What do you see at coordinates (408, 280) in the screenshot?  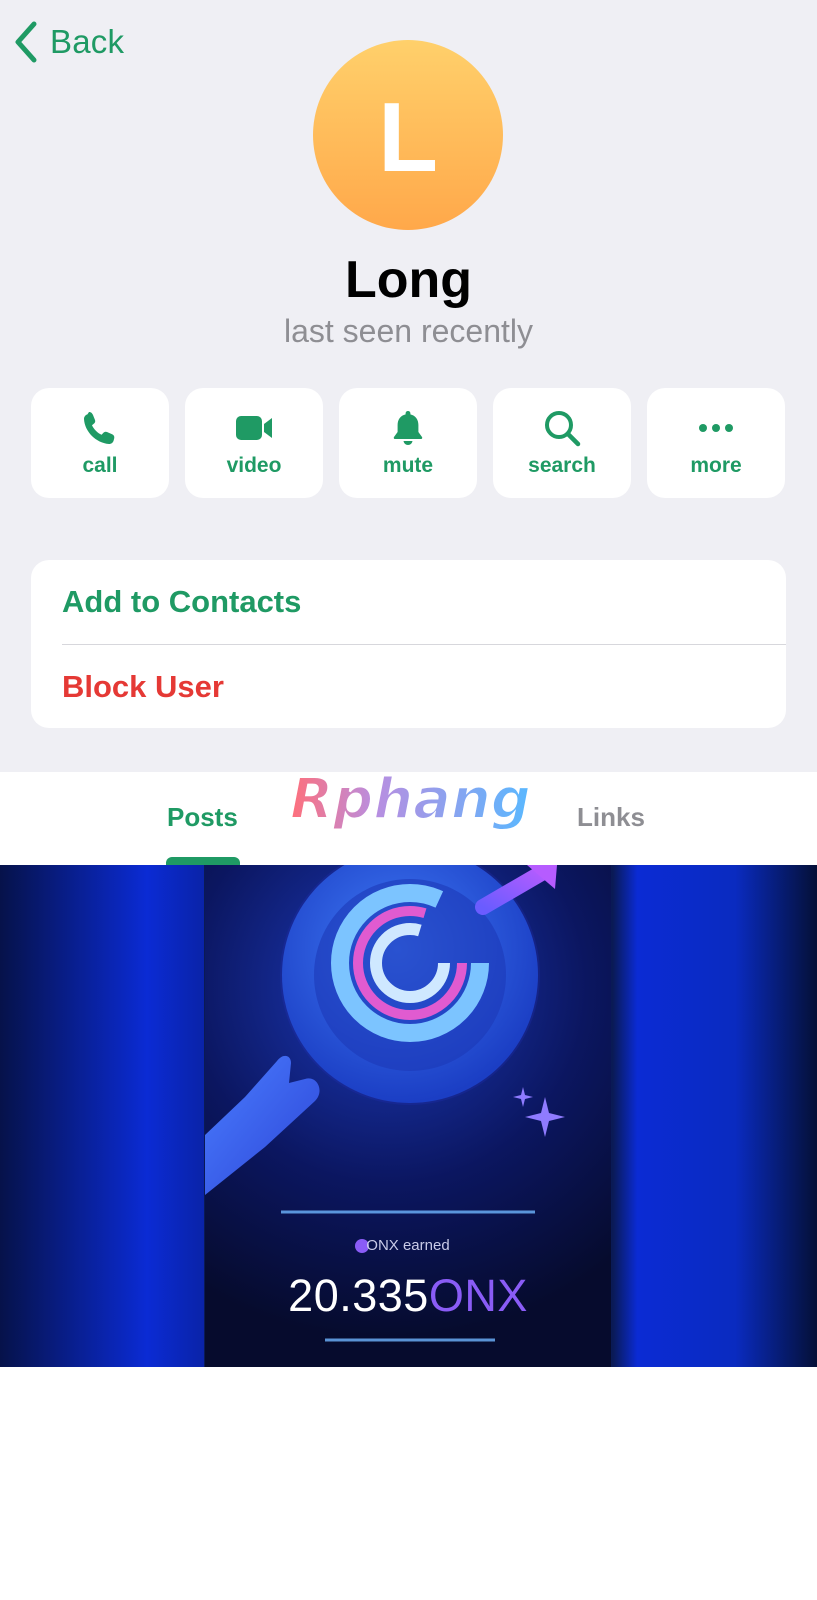 I see `profile-name: Long` at bounding box center [408, 280].